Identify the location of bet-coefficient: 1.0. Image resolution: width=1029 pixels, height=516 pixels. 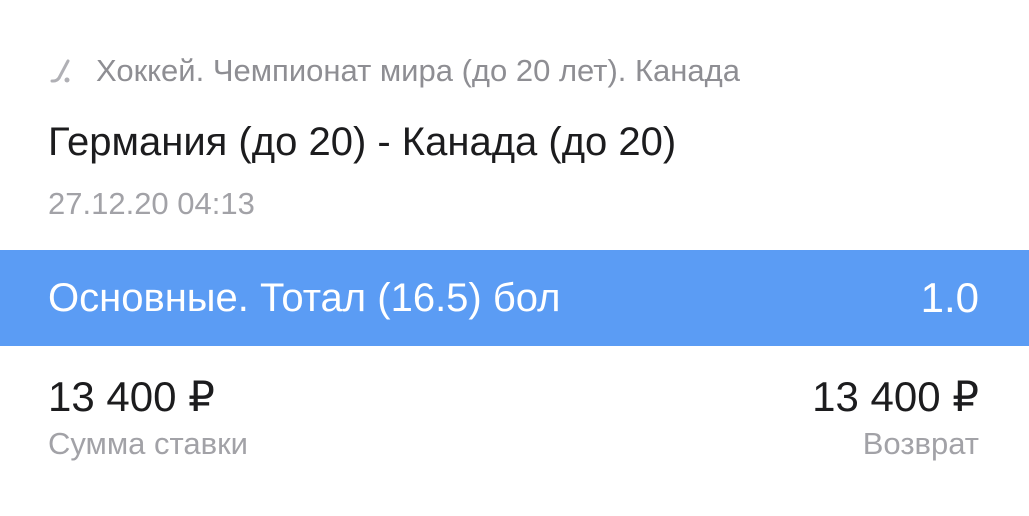
(949, 297).